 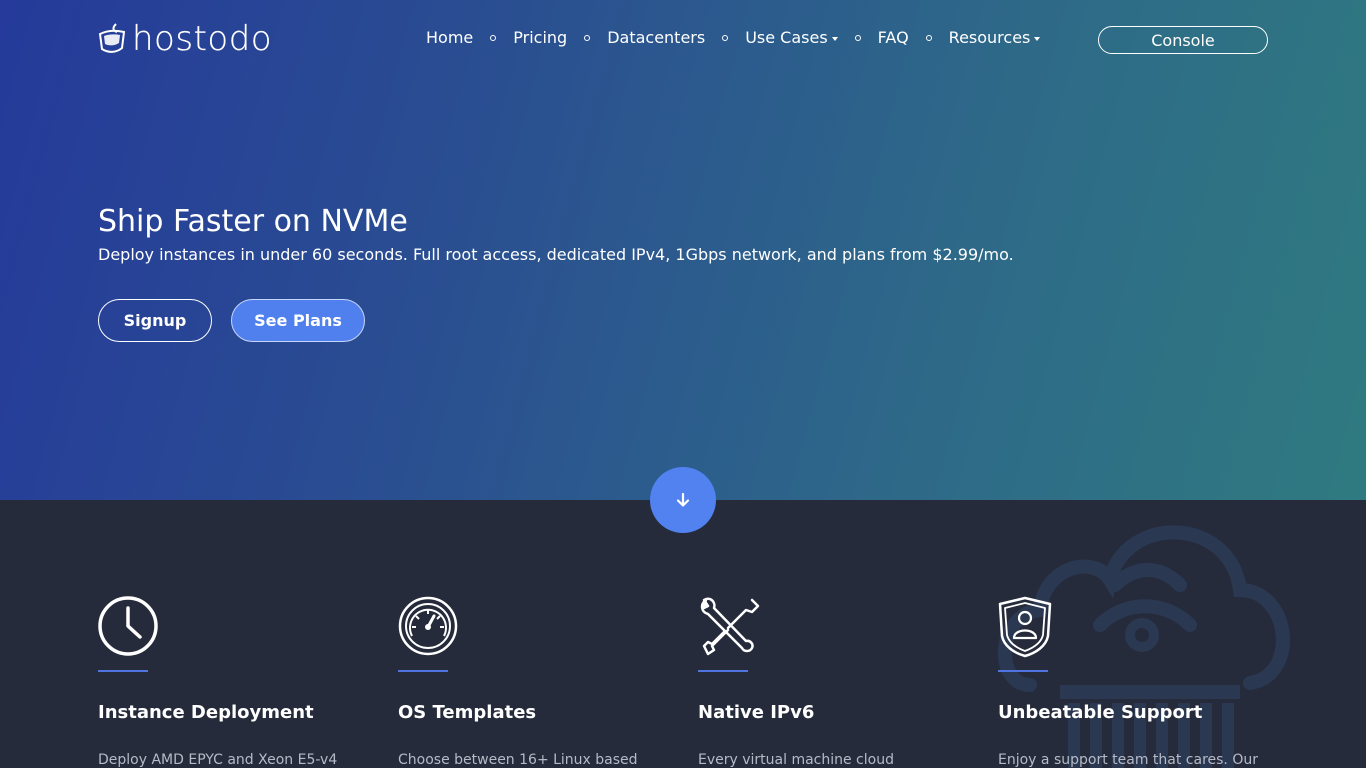 What do you see at coordinates (112, 38) in the screenshot?
I see `shield-logo-icon` at bounding box center [112, 38].